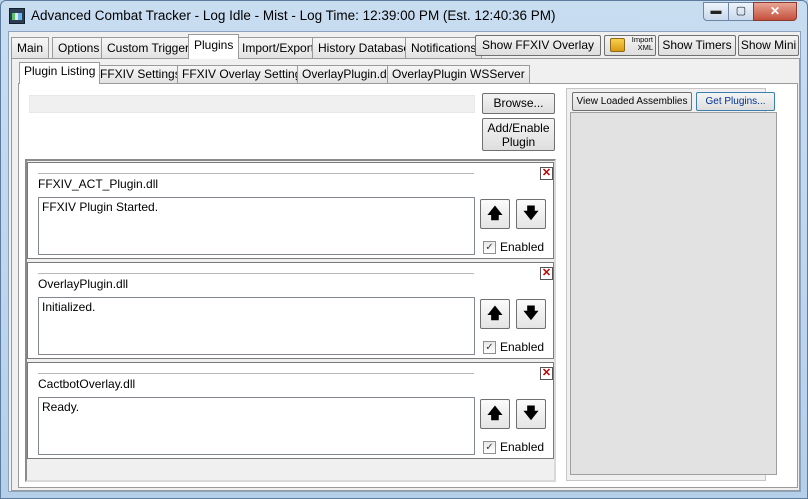 The width and height of the screenshot is (808, 499). What do you see at coordinates (716, 11) in the screenshot?
I see `minimize-button: ▬` at bounding box center [716, 11].